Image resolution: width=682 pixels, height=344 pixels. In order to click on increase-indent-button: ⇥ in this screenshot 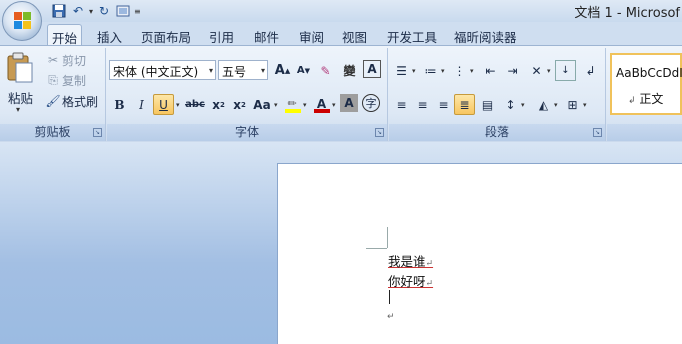, I will do `click(512, 70)`.